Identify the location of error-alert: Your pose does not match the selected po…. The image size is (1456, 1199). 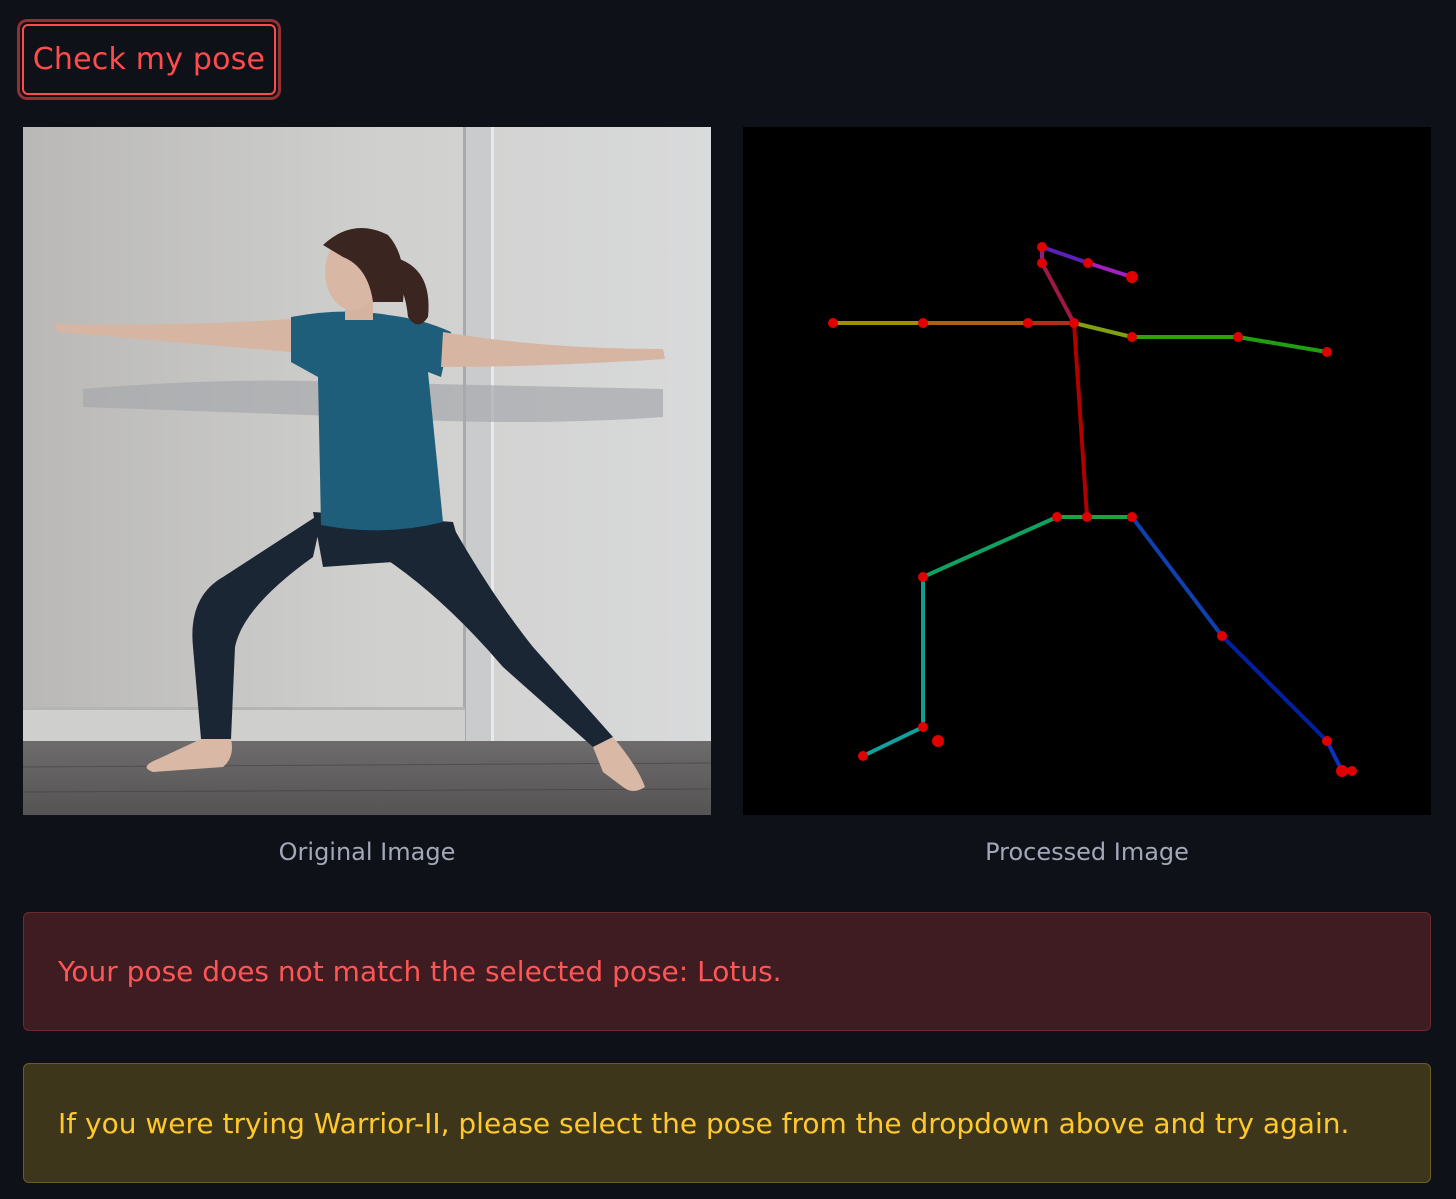
(727, 971).